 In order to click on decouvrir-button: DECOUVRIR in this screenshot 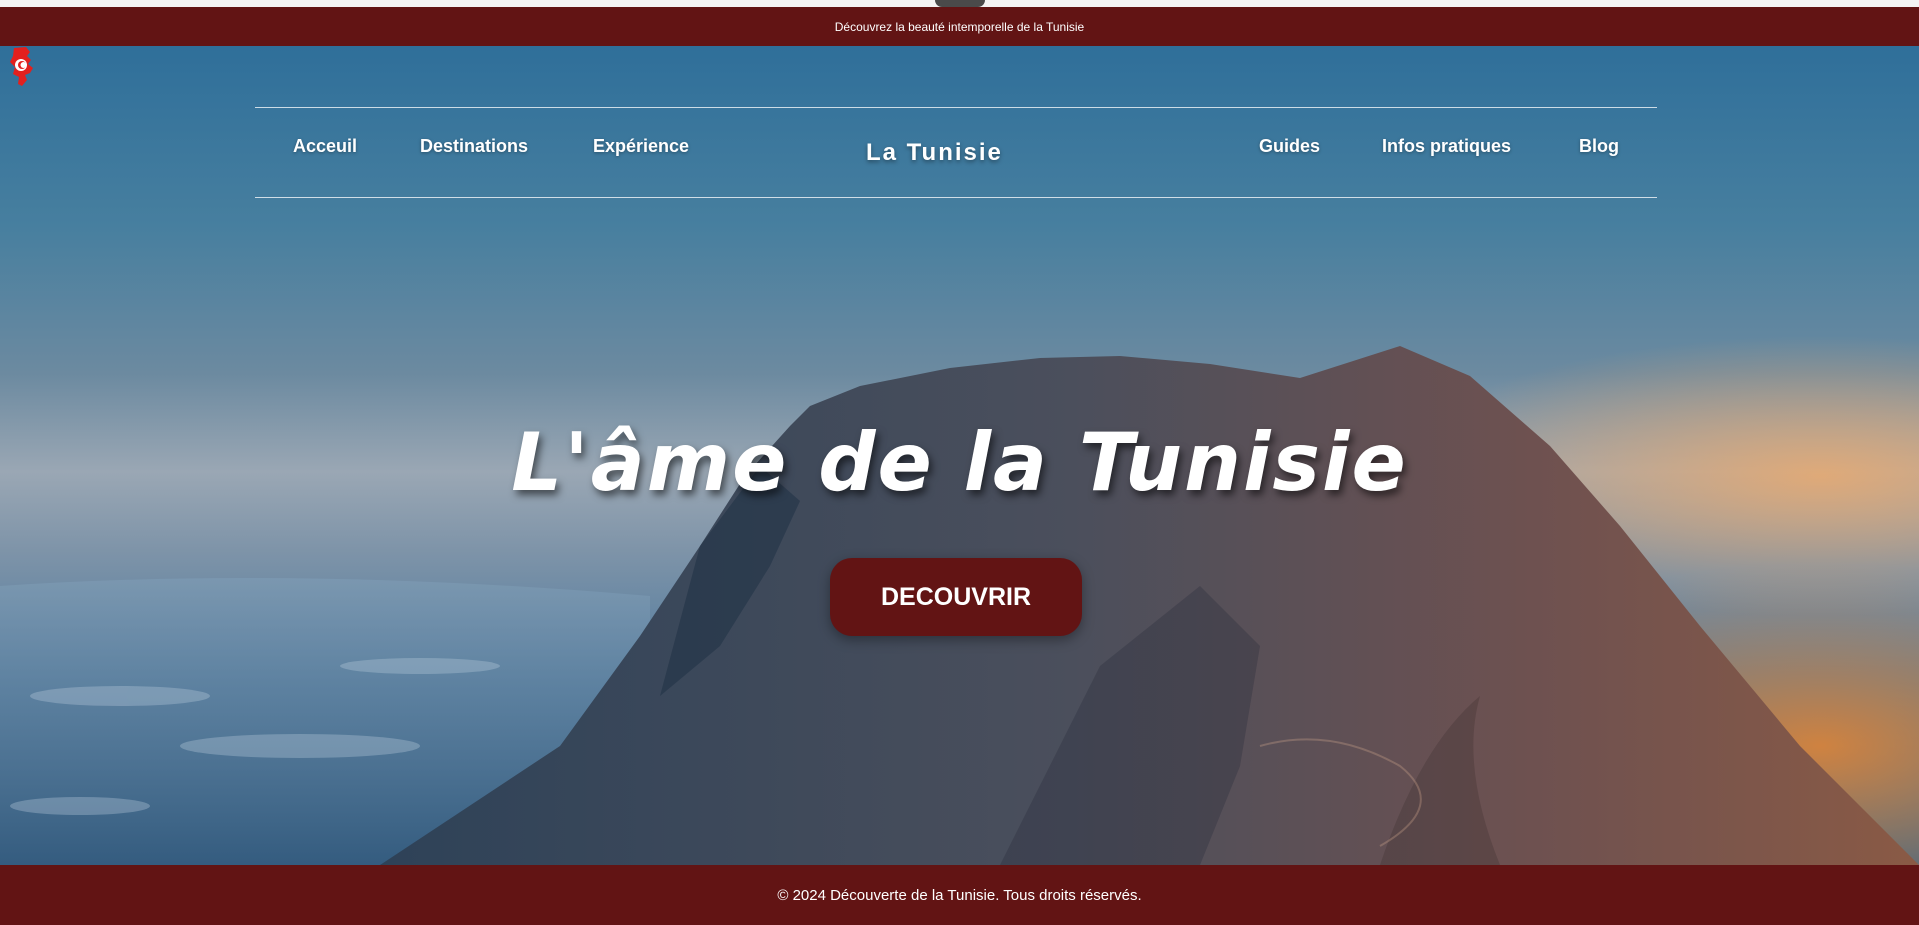, I will do `click(956, 597)`.